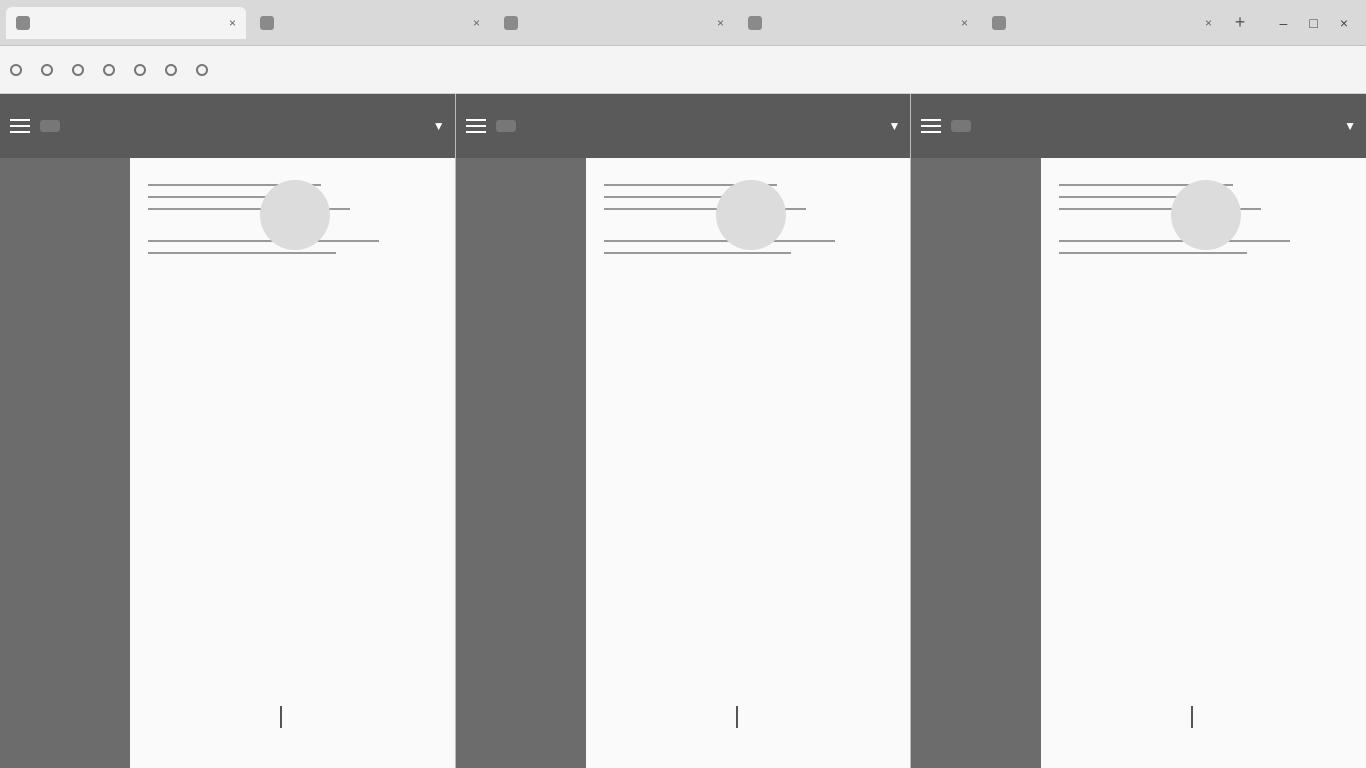 This screenshot has width=1366, height=768. I want to click on window-controls: – □ ×, so click(1314, 23).